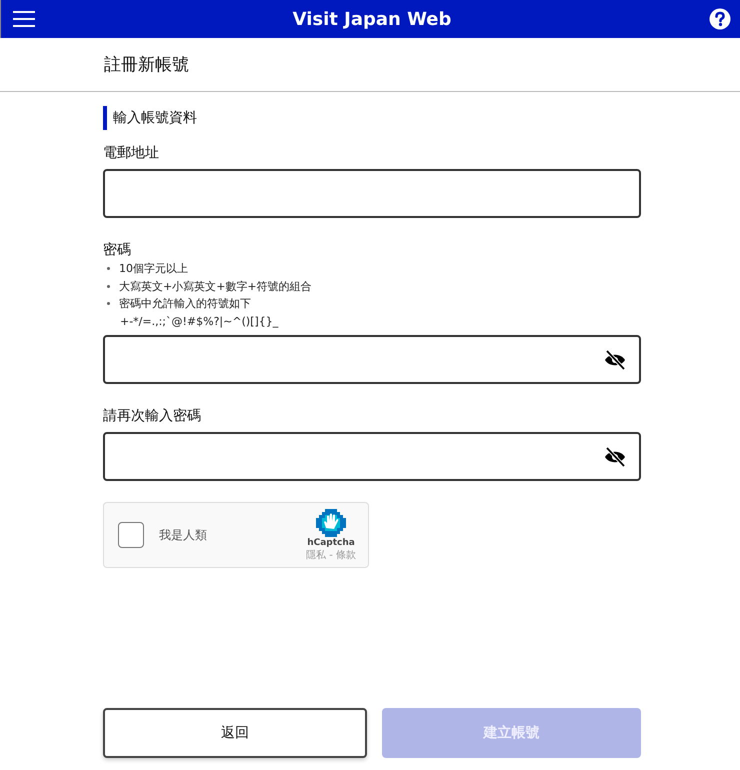 The width and height of the screenshot is (740, 770). What do you see at coordinates (183, 535) in the screenshot?
I see `checkbox-label: 我是人類` at bounding box center [183, 535].